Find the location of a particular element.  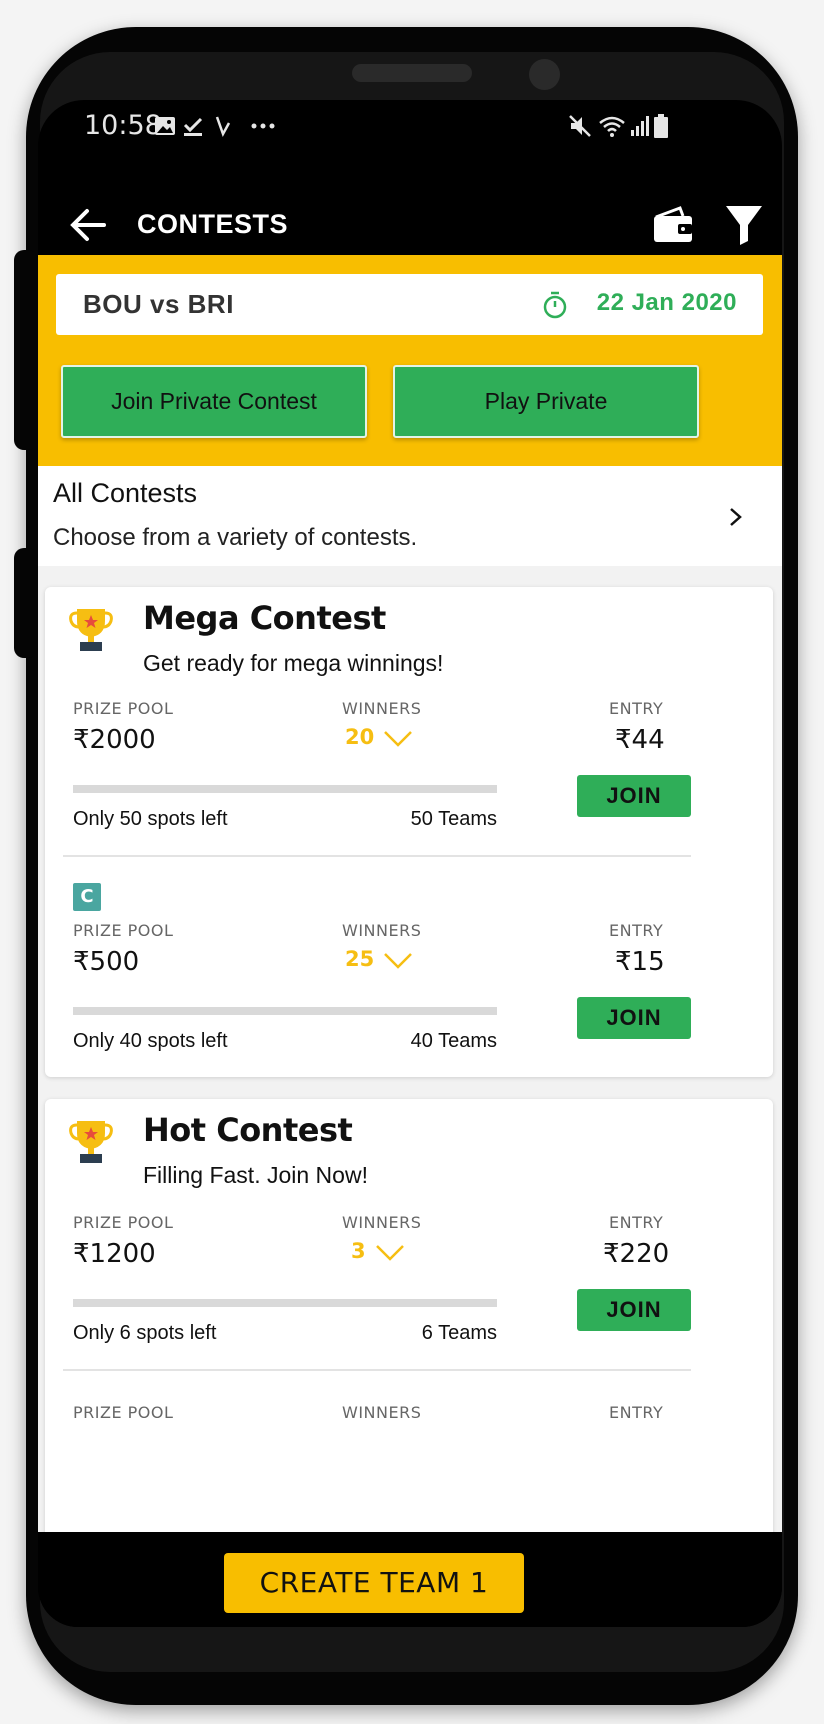

entry-fee-value: ₹15 is located at coordinates (640, 962).